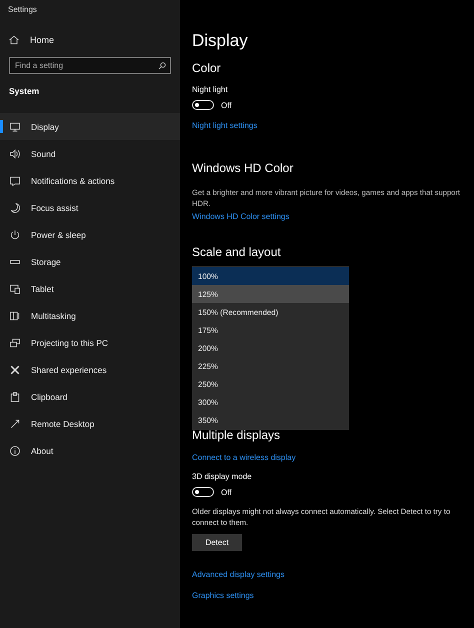 This screenshot has height=628, width=474. I want to click on tablet-icon, so click(15, 288).